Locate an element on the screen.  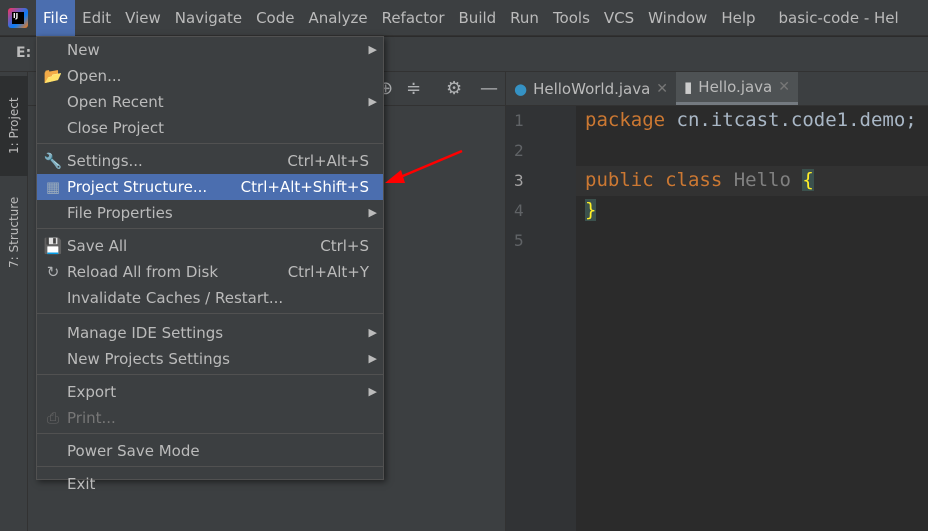
line-number: 3 is located at coordinates (519, 180).